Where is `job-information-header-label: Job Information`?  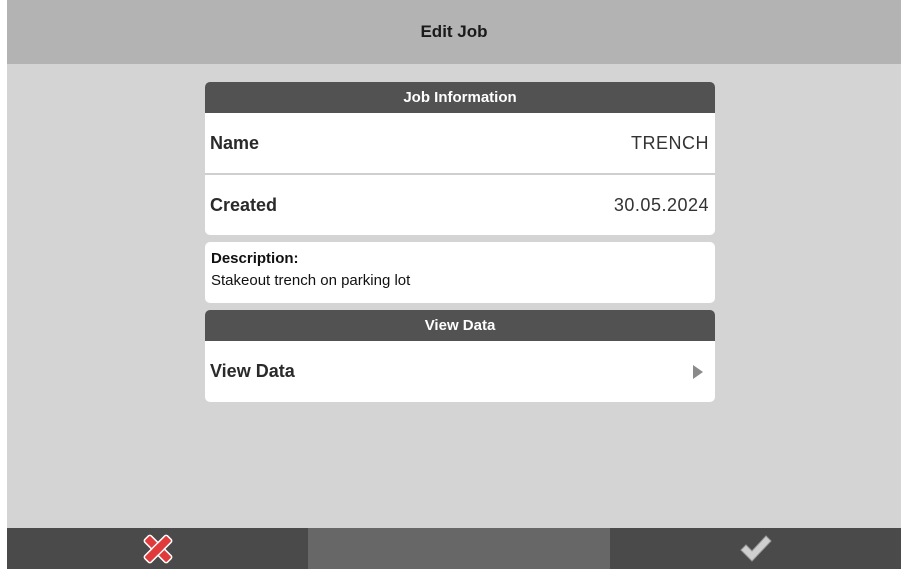 job-information-header-label: Job Information is located at coordinates (460, 97).